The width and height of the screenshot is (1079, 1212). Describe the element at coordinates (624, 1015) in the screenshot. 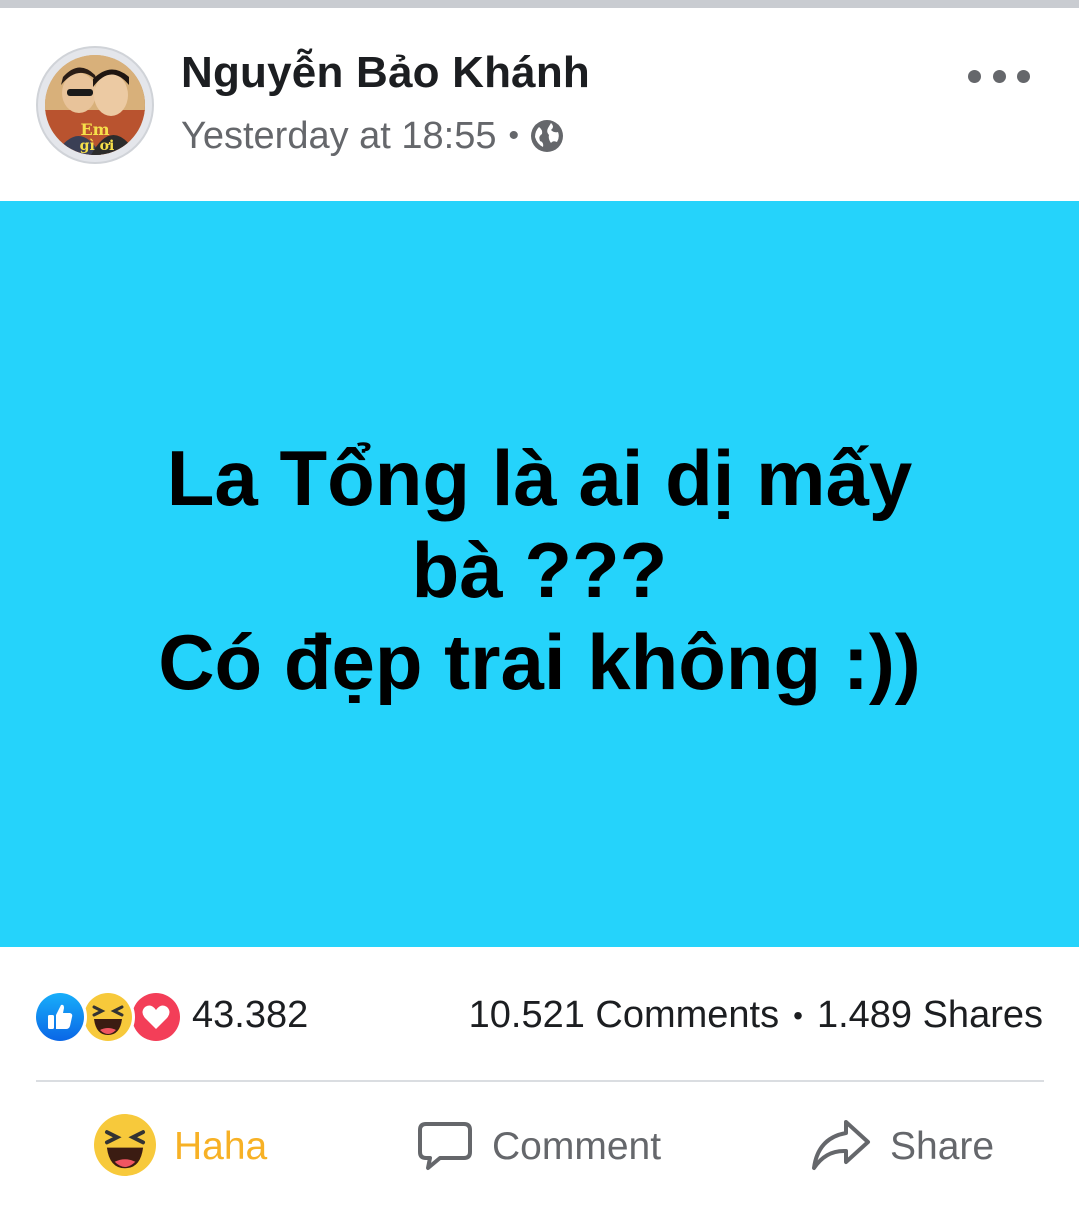

I see `comment-count: 10.521 Comments` at that location.